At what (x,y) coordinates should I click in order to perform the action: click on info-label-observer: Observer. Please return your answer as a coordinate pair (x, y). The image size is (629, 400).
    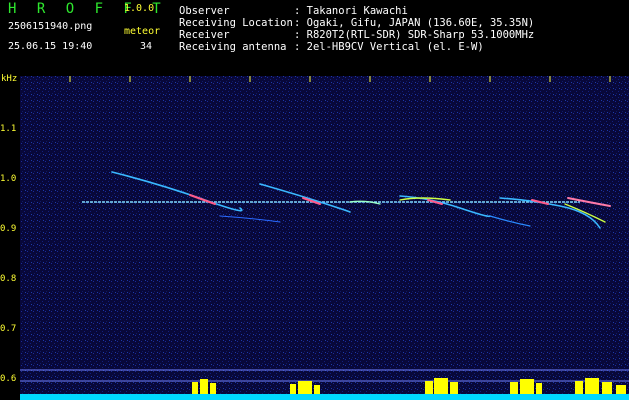
    Looking at the image, I should click on (204, 11).